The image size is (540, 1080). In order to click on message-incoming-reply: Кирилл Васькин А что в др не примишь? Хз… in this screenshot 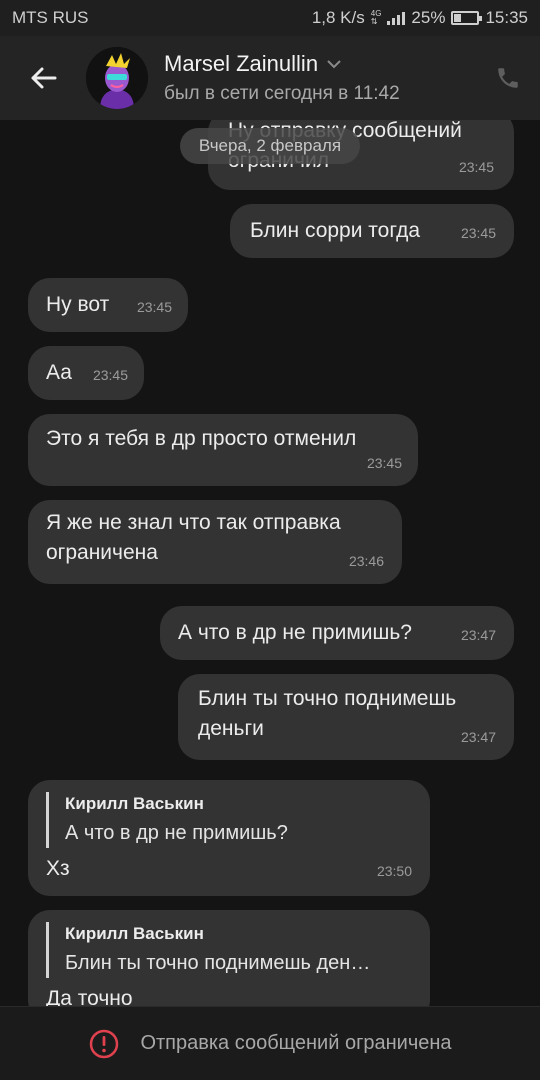, I will do `click(229, 838)`.